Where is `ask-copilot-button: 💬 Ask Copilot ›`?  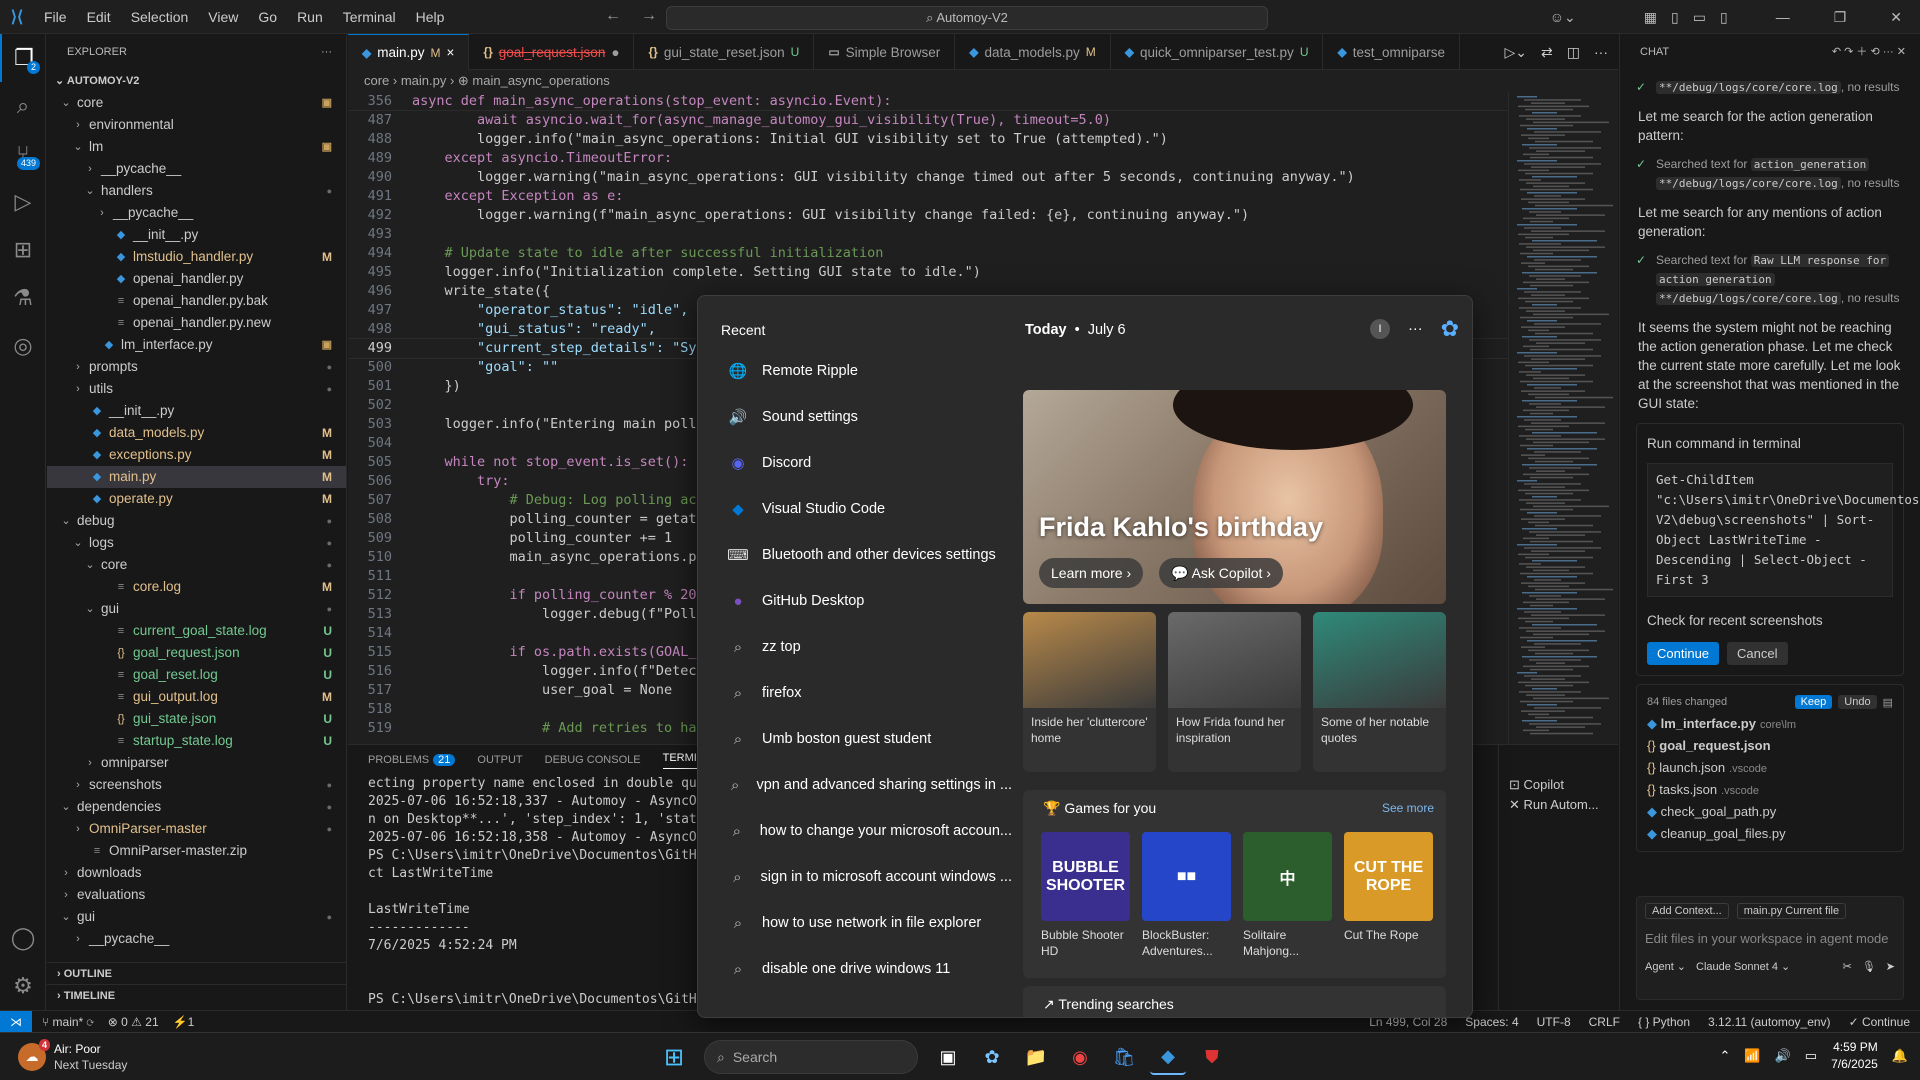 ask-copilot-button: 💬 Ask Copilot › is located at coordinates (1221, 573).